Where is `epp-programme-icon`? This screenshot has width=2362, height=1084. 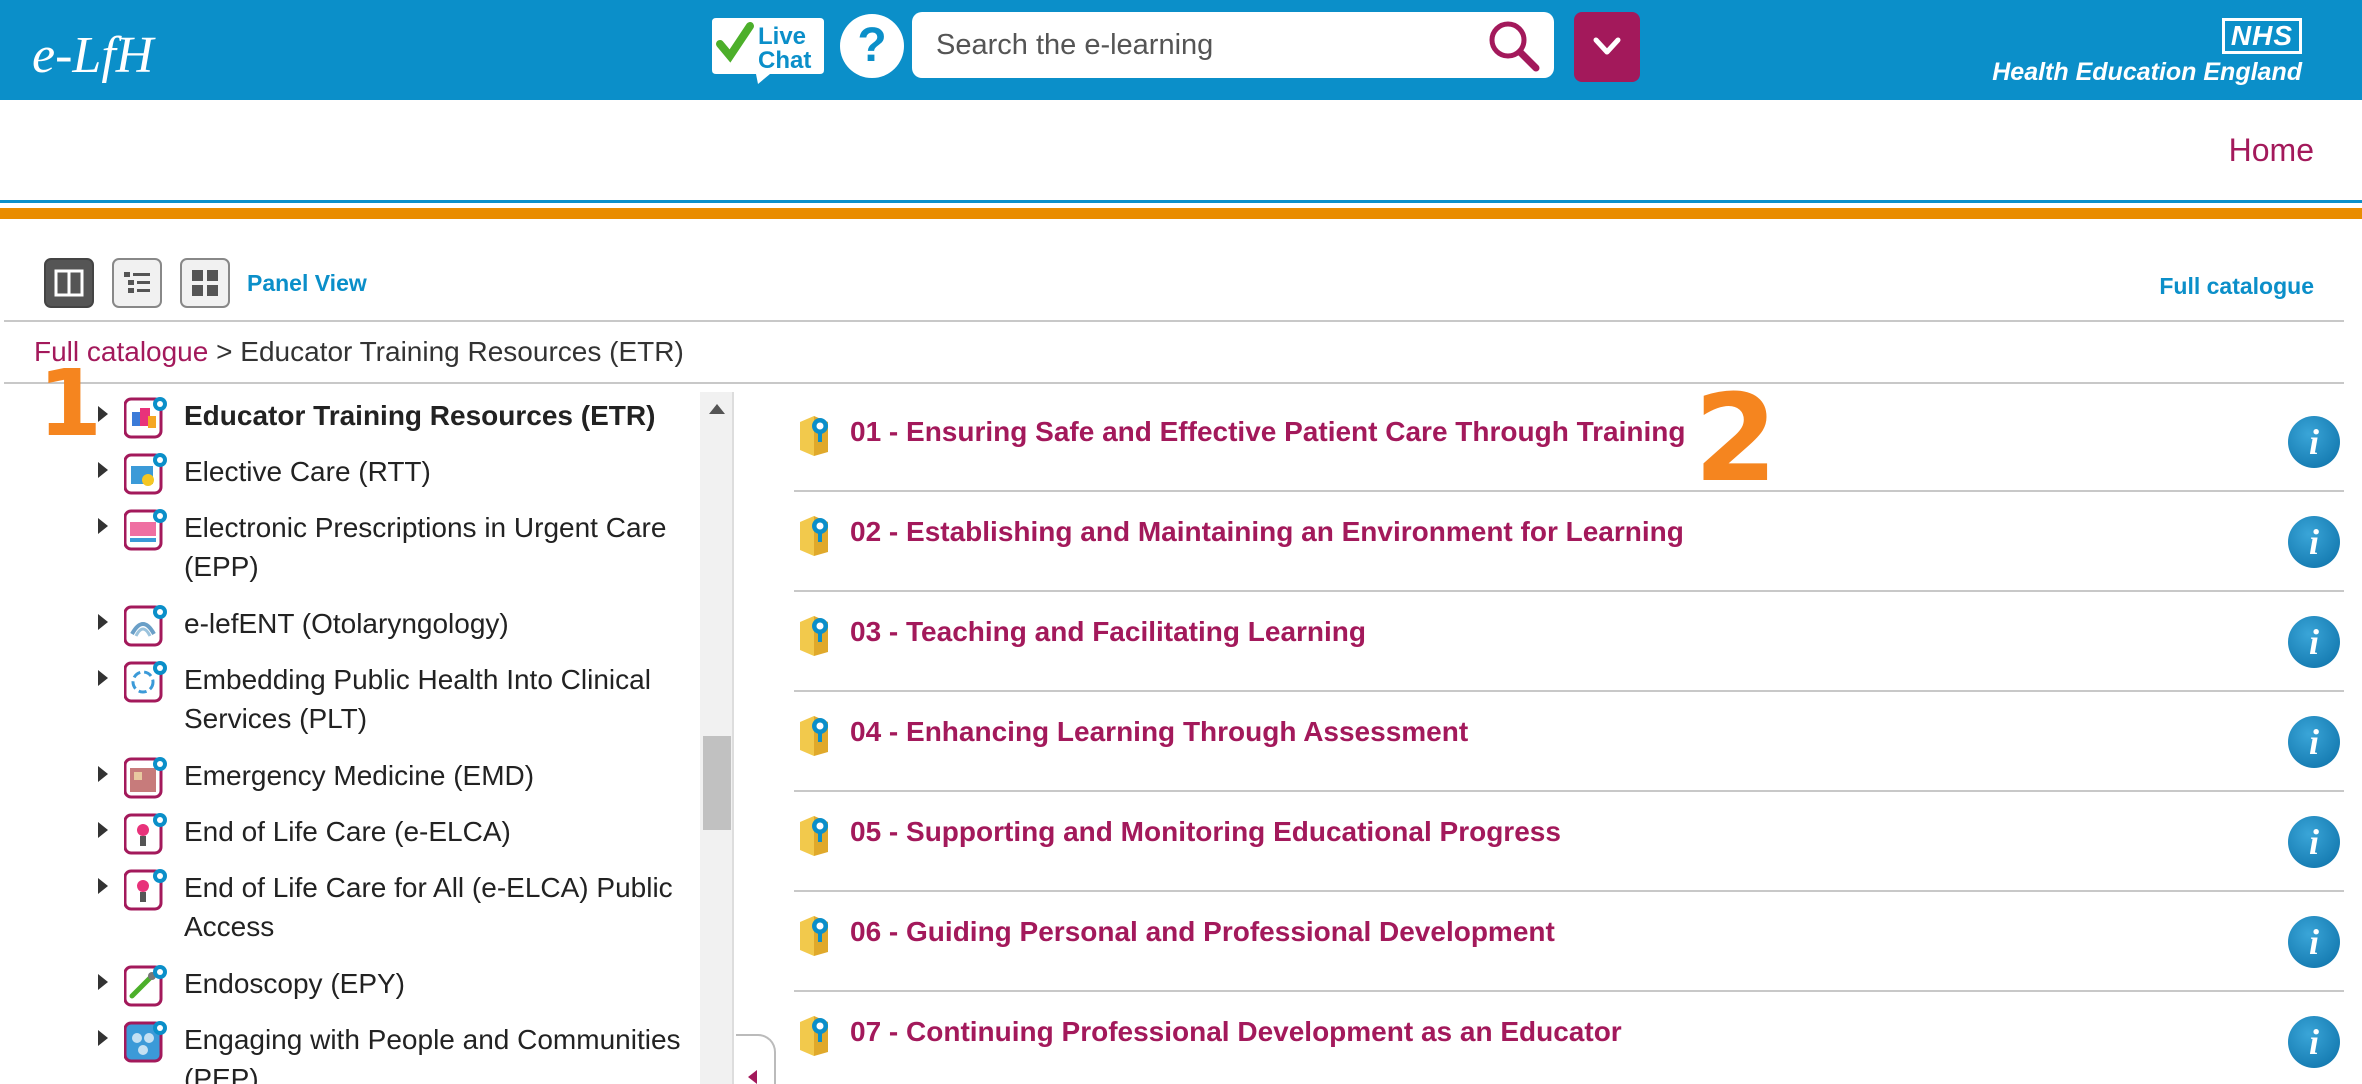 epp-programme-icon is located at coordinates (145, 530).